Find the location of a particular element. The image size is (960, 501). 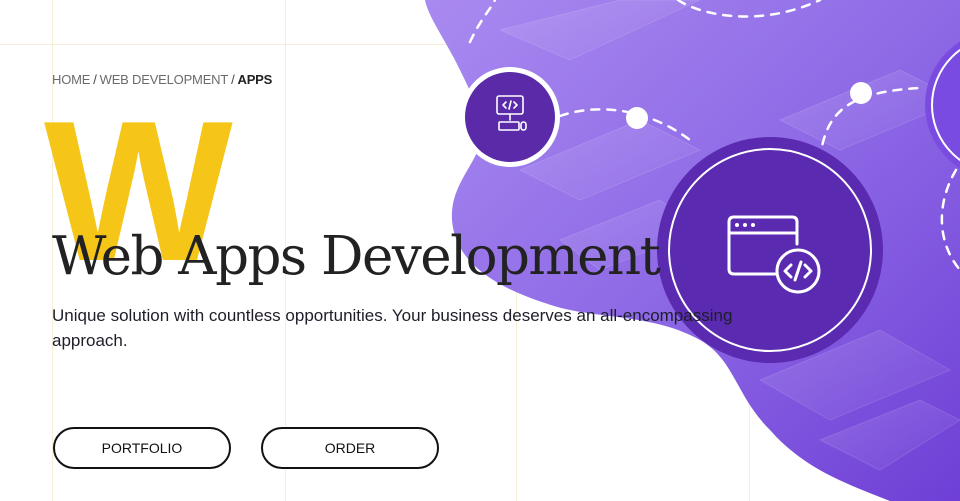

breadcrumb-current: APPS is located at coordinates (255, 79).